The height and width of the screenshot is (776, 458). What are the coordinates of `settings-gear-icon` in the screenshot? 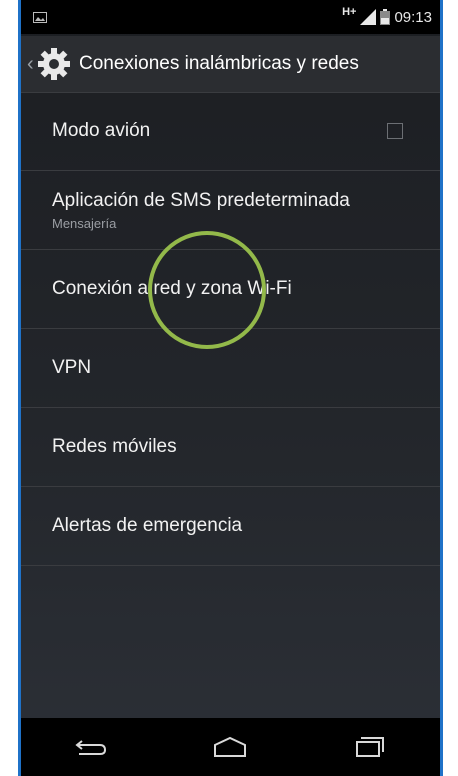 It's located at (54, 64).